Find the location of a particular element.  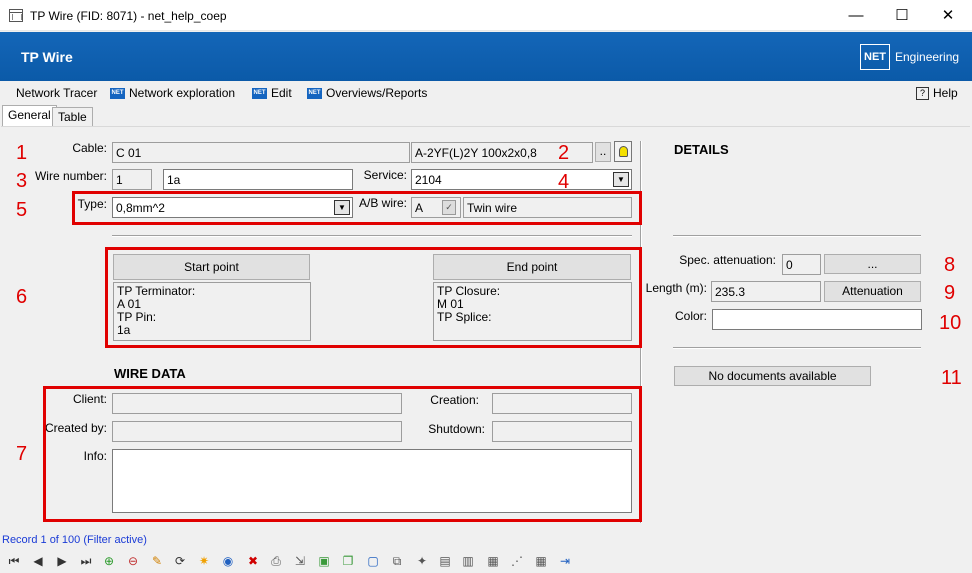

duplicate-icon: ⧉ is located at coordinates (397, 561).